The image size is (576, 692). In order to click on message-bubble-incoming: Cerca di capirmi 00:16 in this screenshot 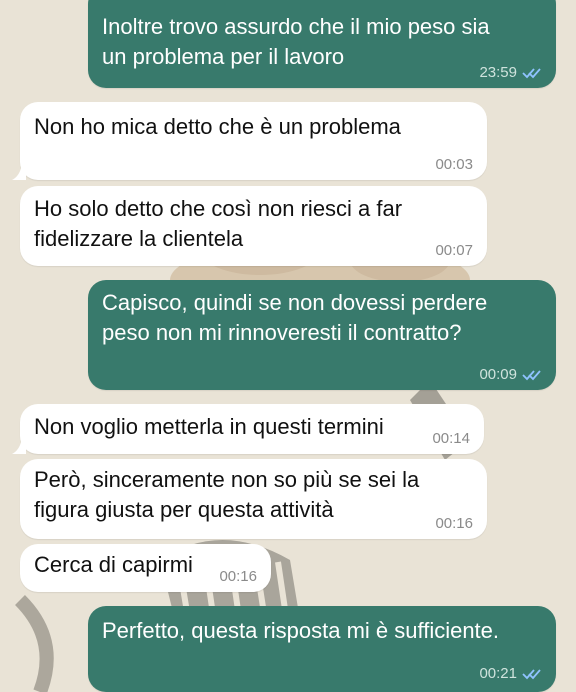, I will do `click(145, 568)`.